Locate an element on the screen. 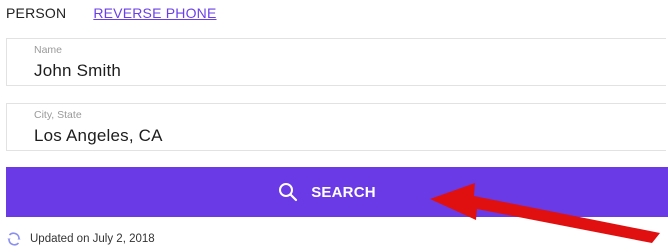 The image size is (668, 252). search-button-content: SEARCH is located at coordinates (327, 192).